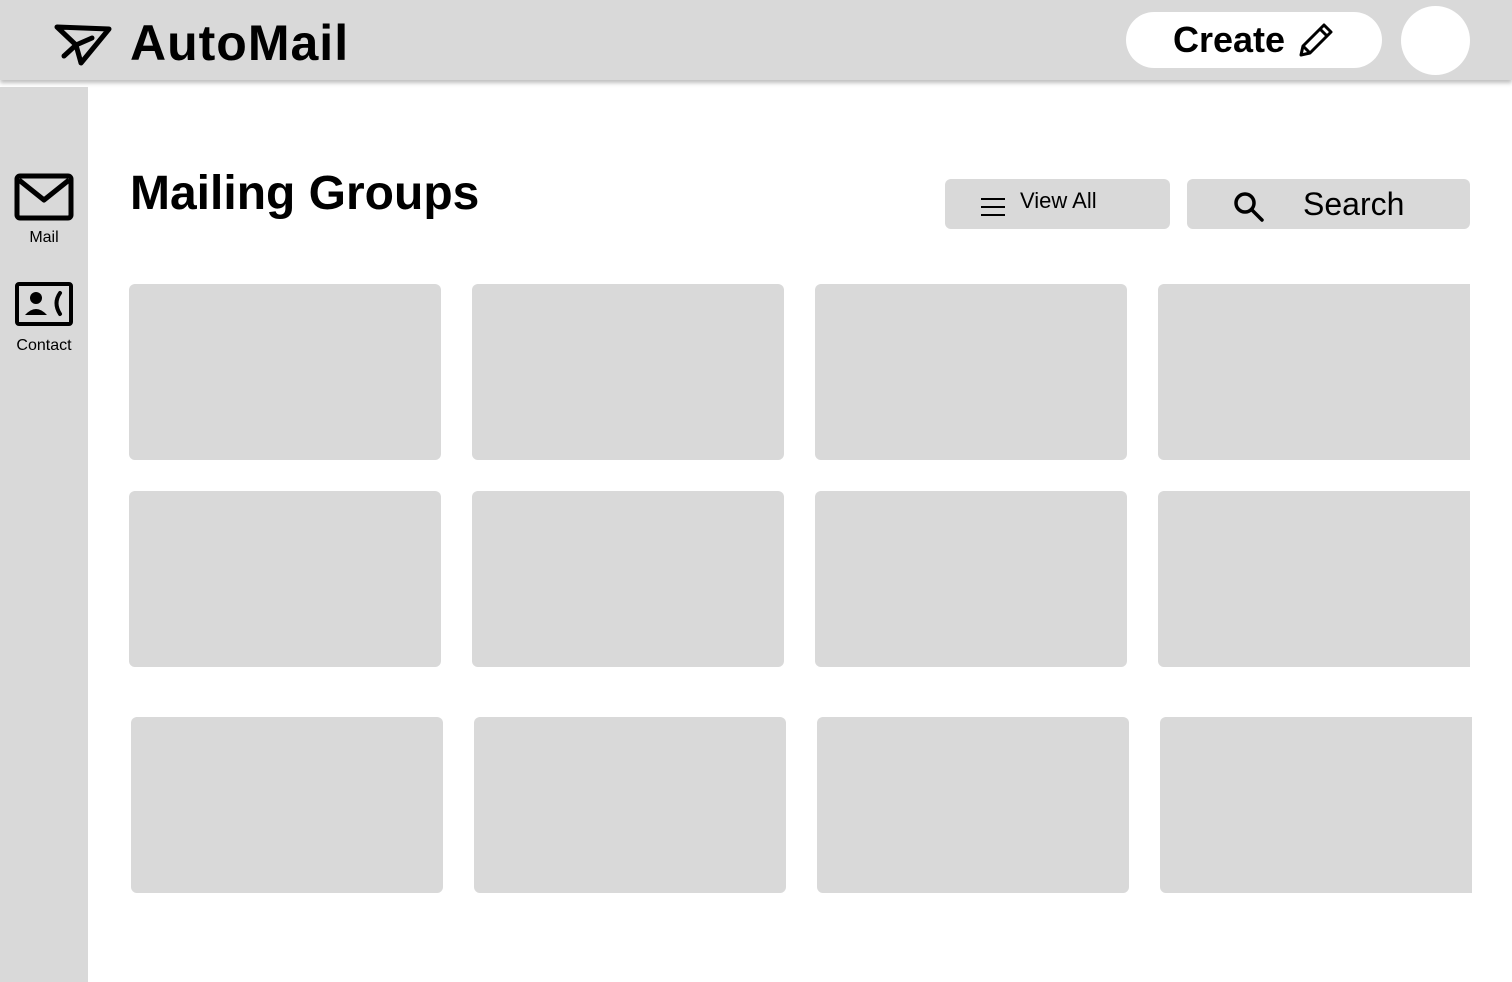 The width and height of the screenshot is (1512, 982). Describe the element at coordinates (756, 40) in the screenshot. I see `top-bar: AutoMail Create` at that location.